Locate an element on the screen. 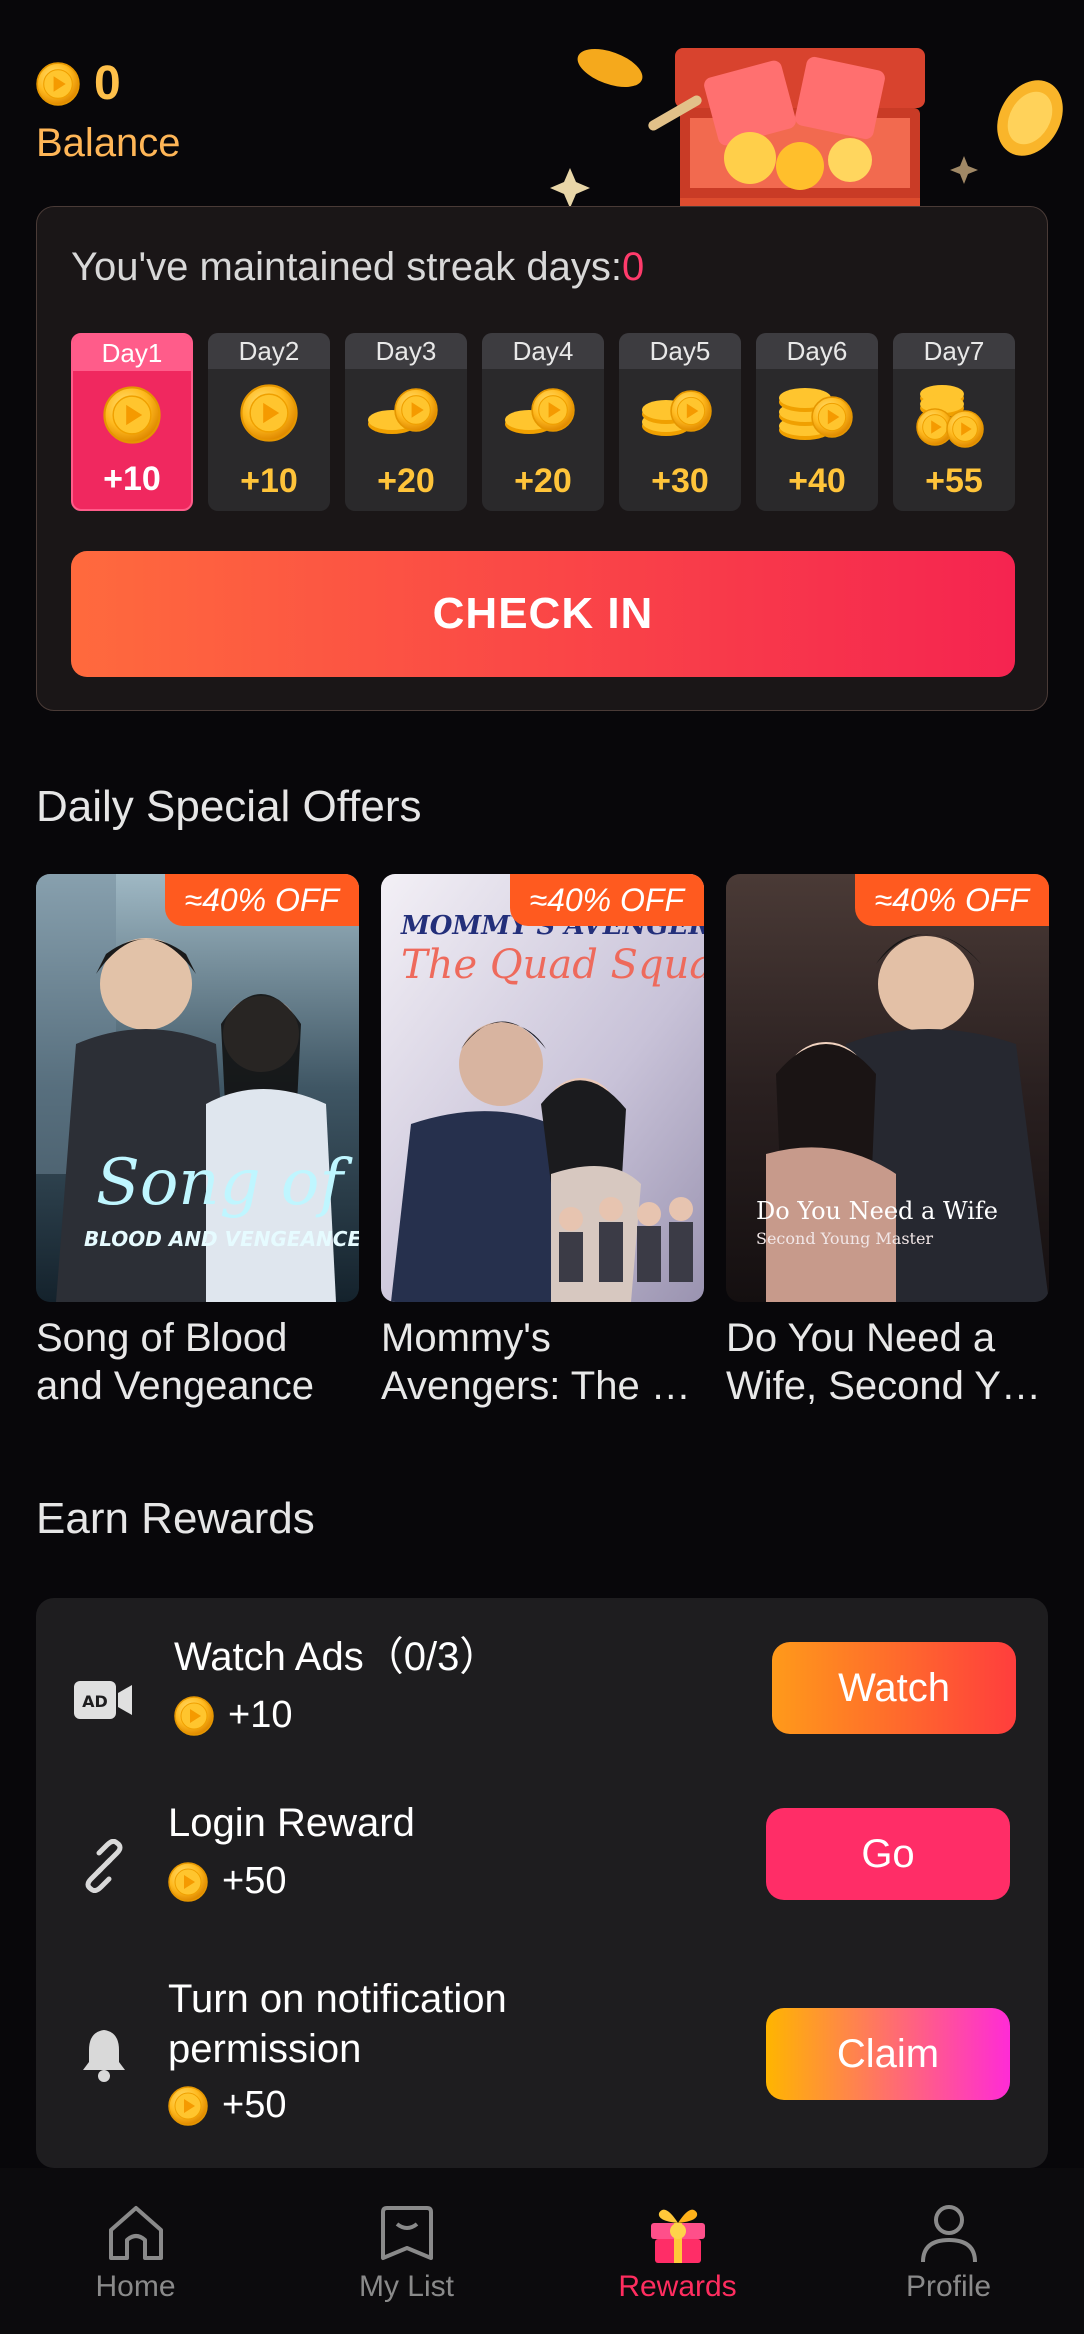 The width and height of the screenshot is (1084, 2334). task-title: Login Reward is located at coordinates (291, 1823).